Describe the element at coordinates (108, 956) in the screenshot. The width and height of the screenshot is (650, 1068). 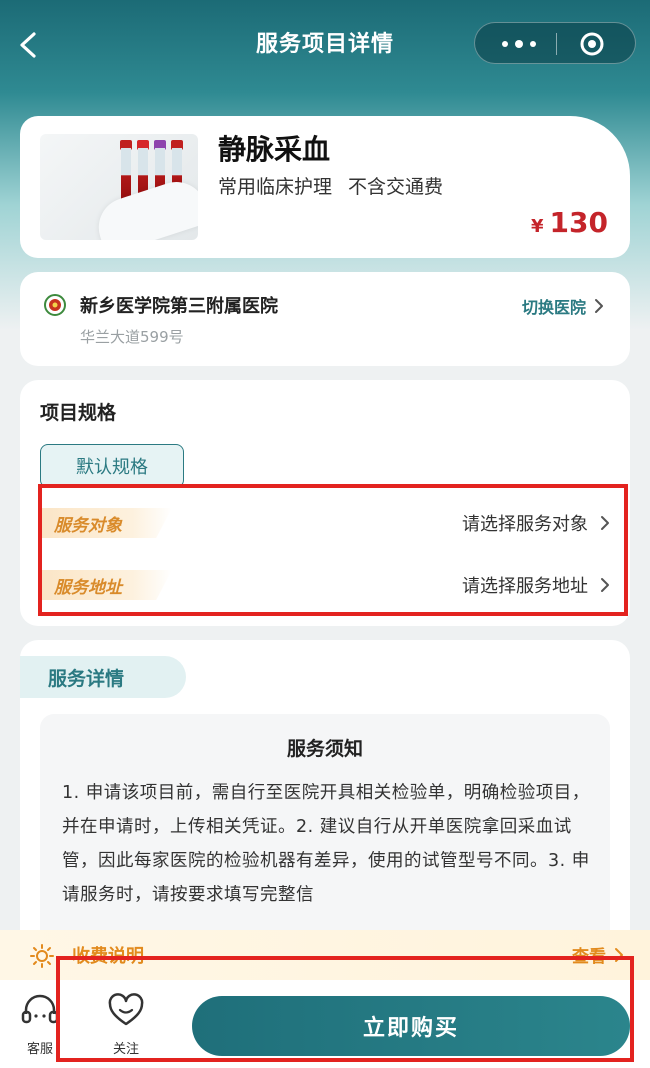
I see `fee-label: 收费说明` at that location.